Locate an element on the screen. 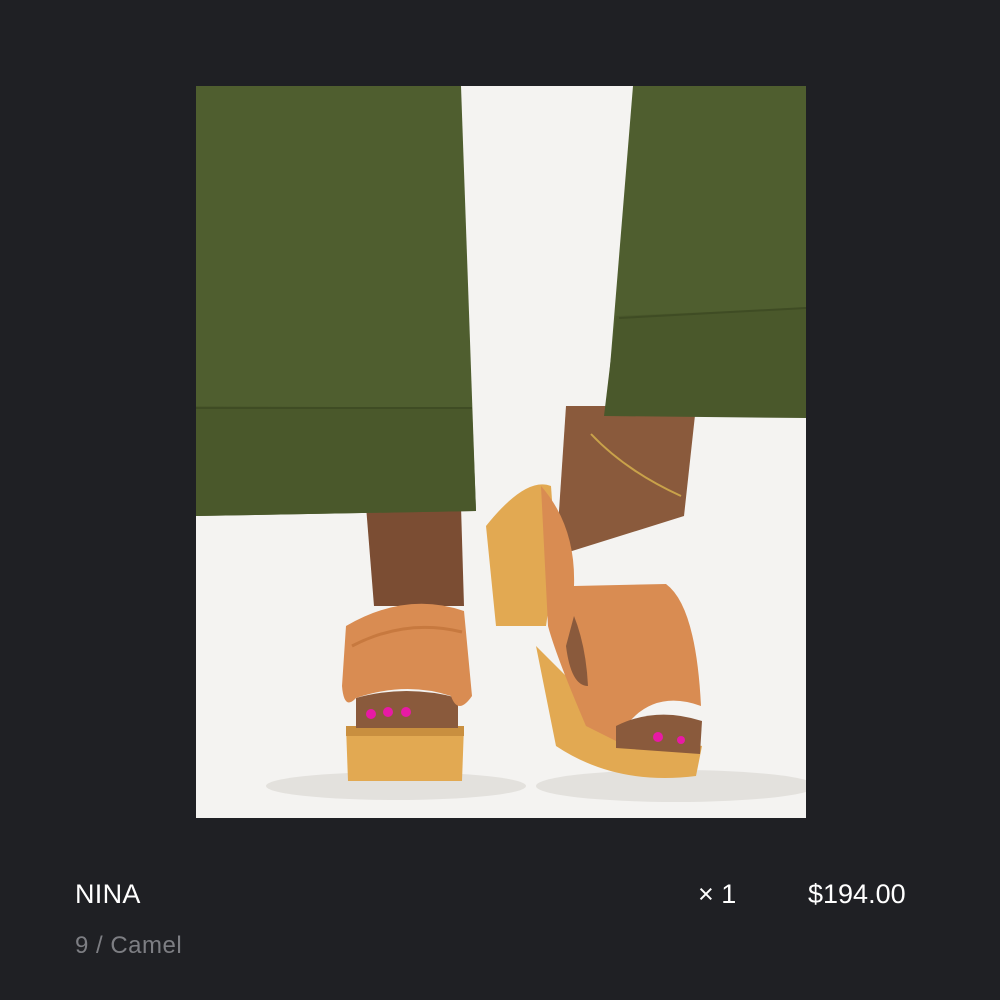  product-name: NINA is located at coordinates (108, 894).